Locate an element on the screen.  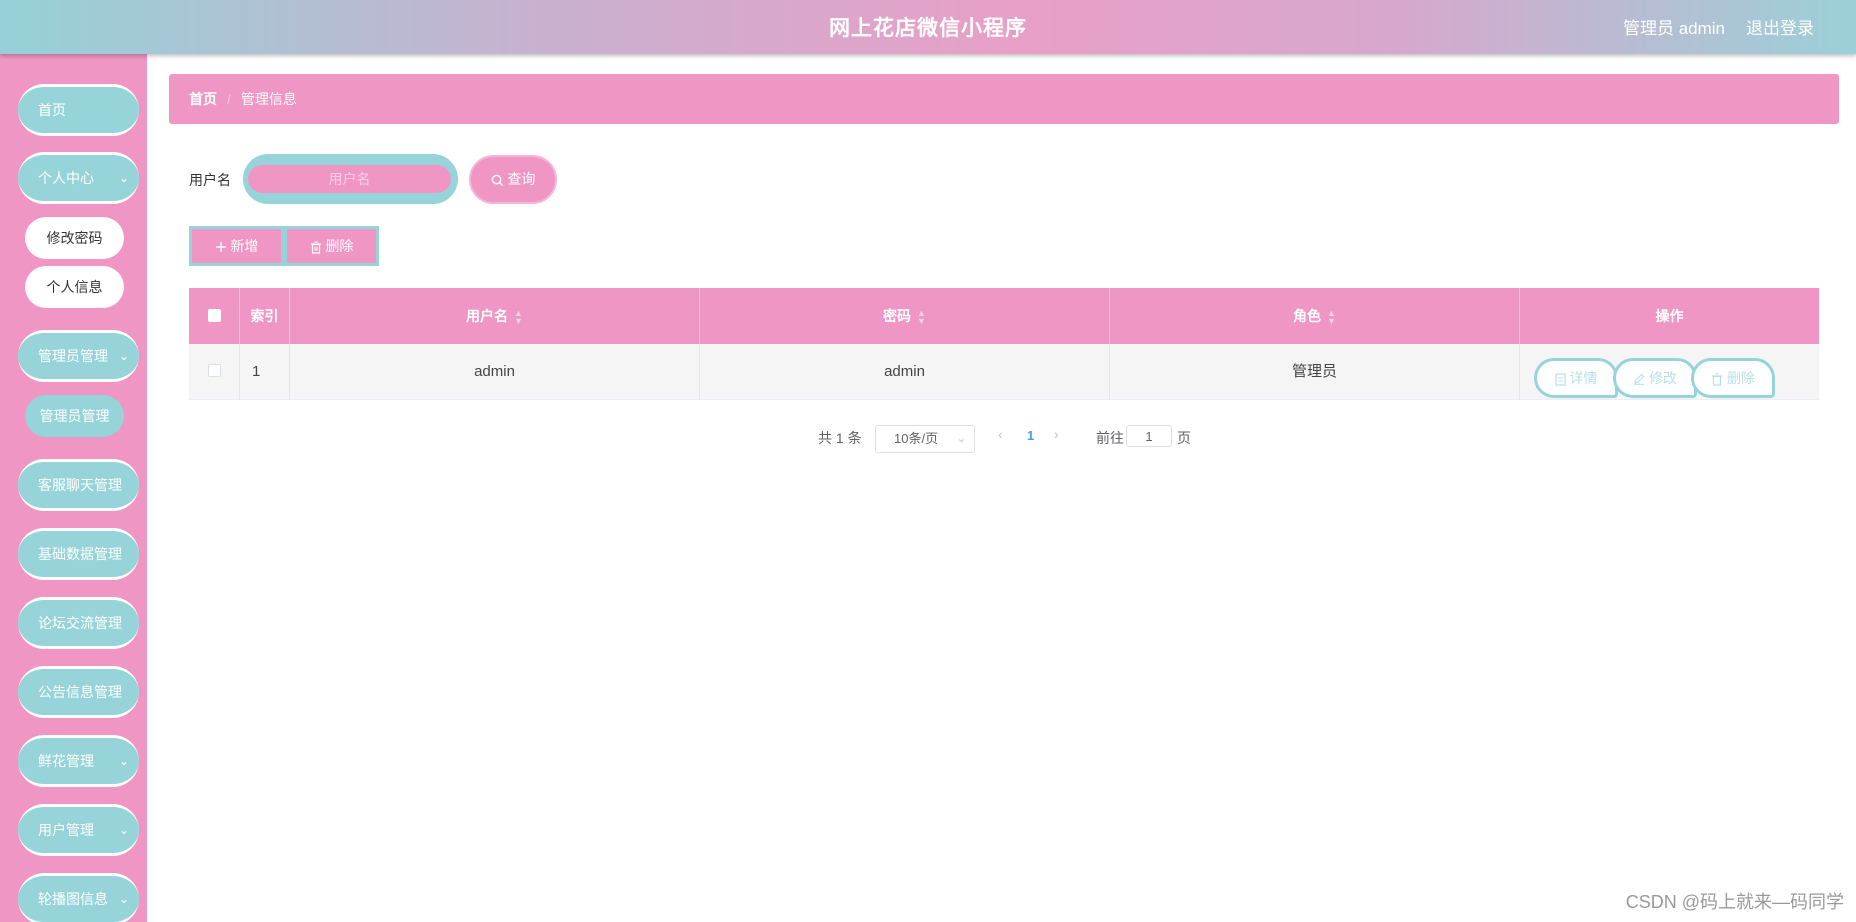
sidebar-subitem-label: 个人信息 is located at coordinates (74, 287).